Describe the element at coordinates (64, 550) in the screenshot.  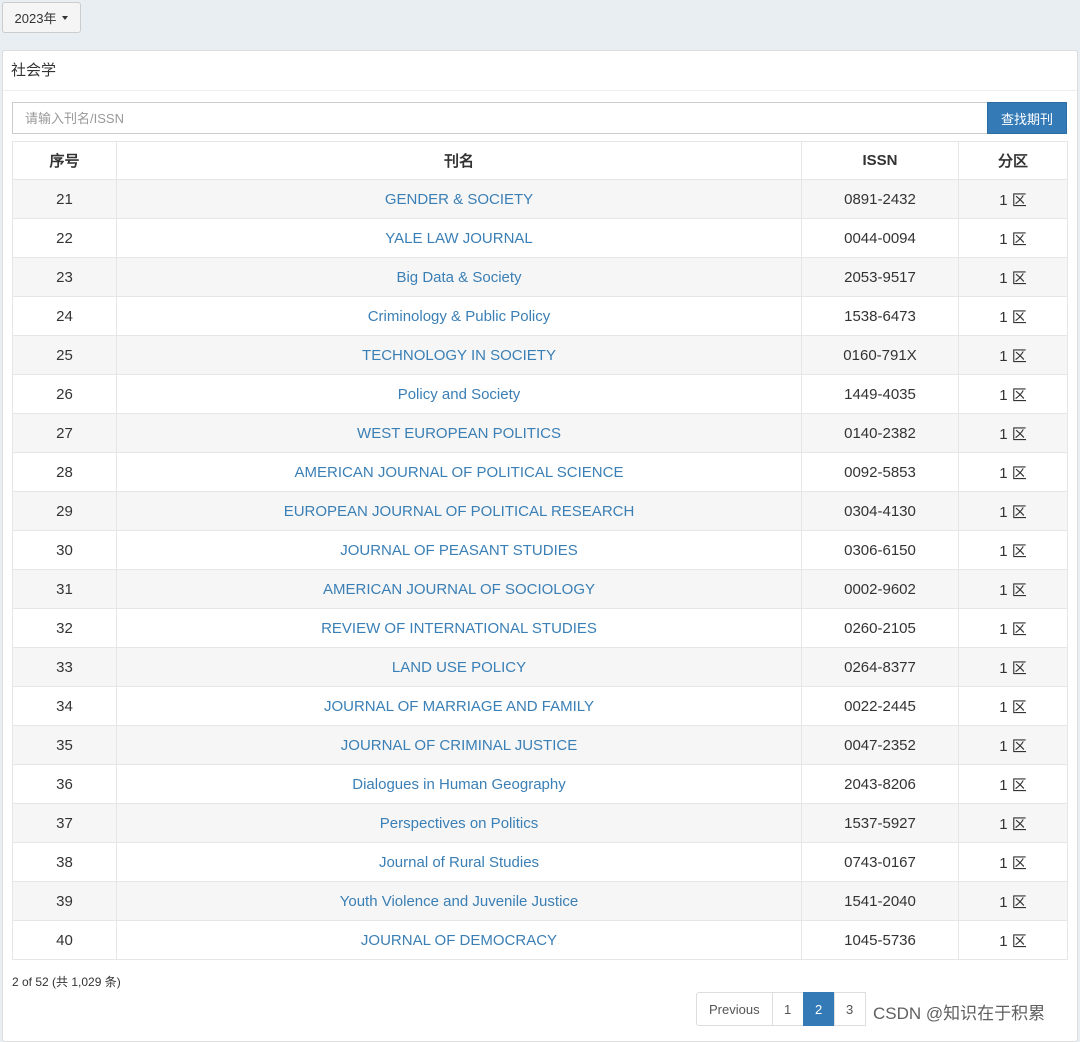
I see `row-number: 30` at that location.